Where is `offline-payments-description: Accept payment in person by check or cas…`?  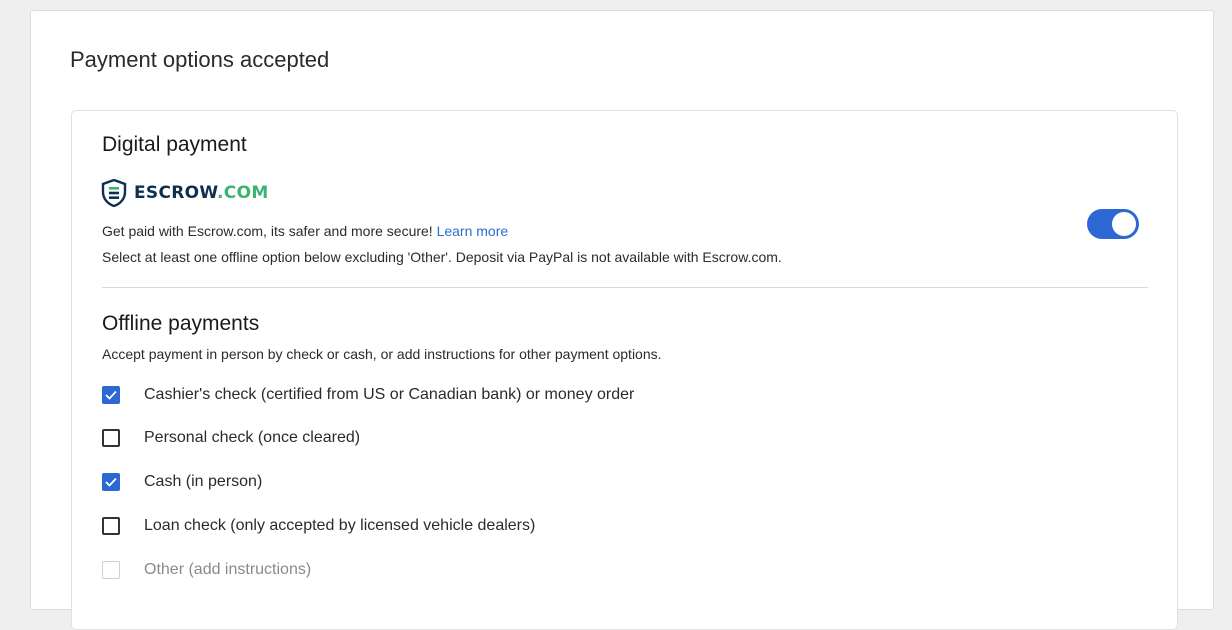
offline-payments-description: Accept payment in person by check or cas… is located at coordinates (382, 354).